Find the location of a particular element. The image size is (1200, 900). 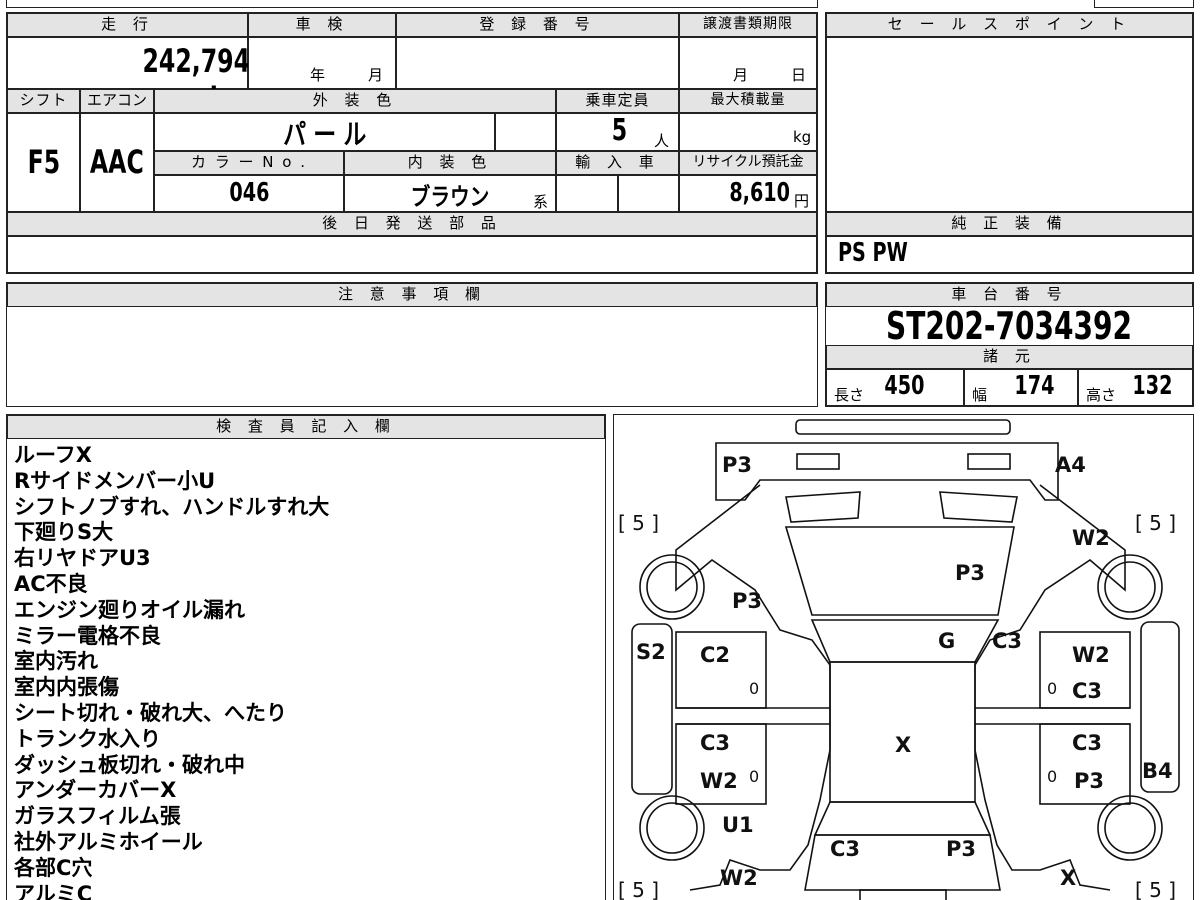

capacity-header: 乗車定員 is located at coordinates (617, 101).